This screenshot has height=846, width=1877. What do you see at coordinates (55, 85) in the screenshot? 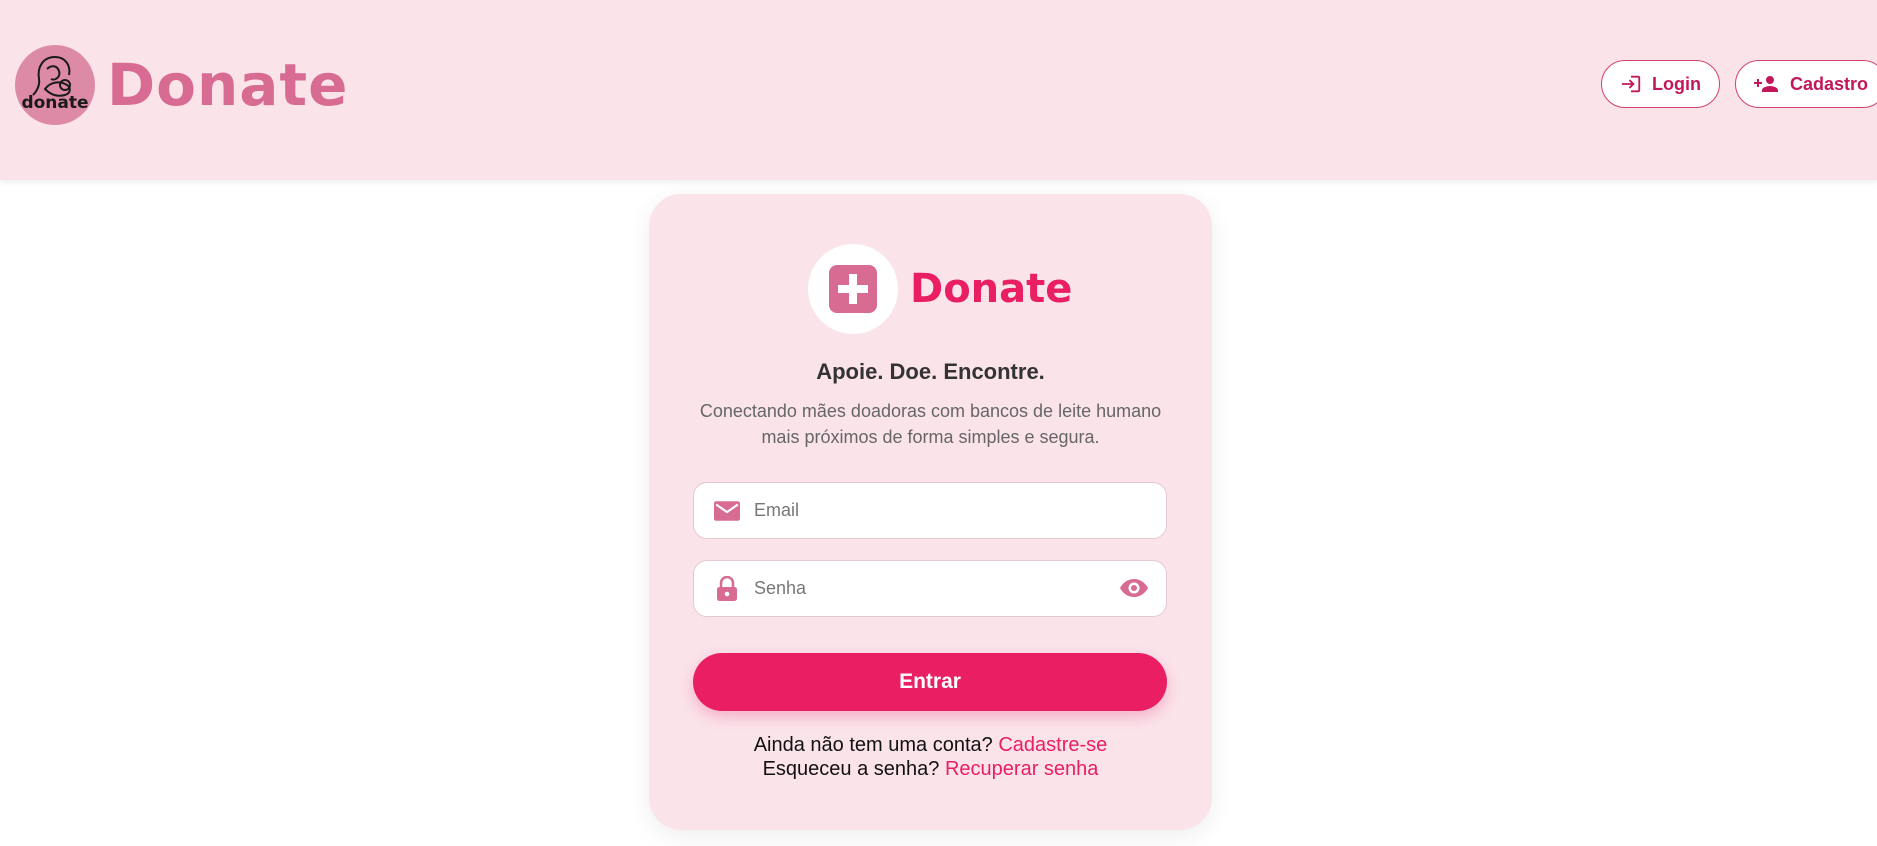
I see `brand-logo: donate` at bounding box center [55, 85].